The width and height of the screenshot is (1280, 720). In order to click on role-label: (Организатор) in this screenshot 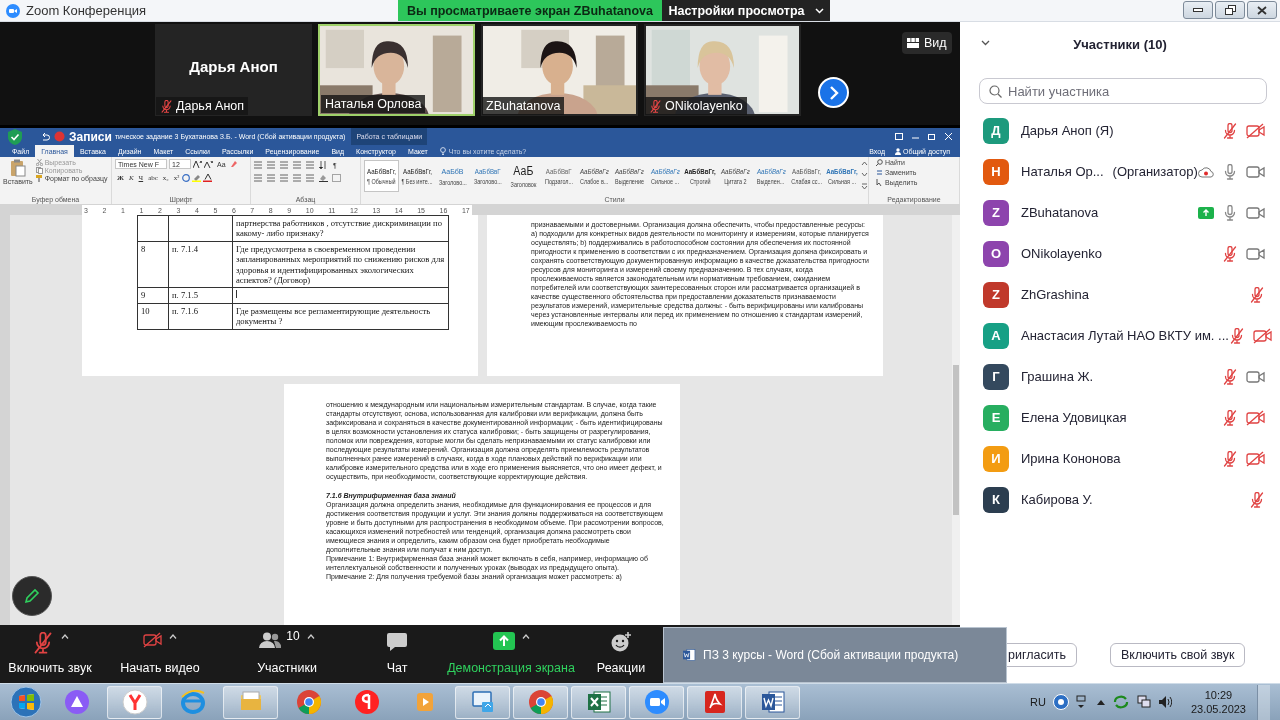, I will do `click(1155, 171)`.